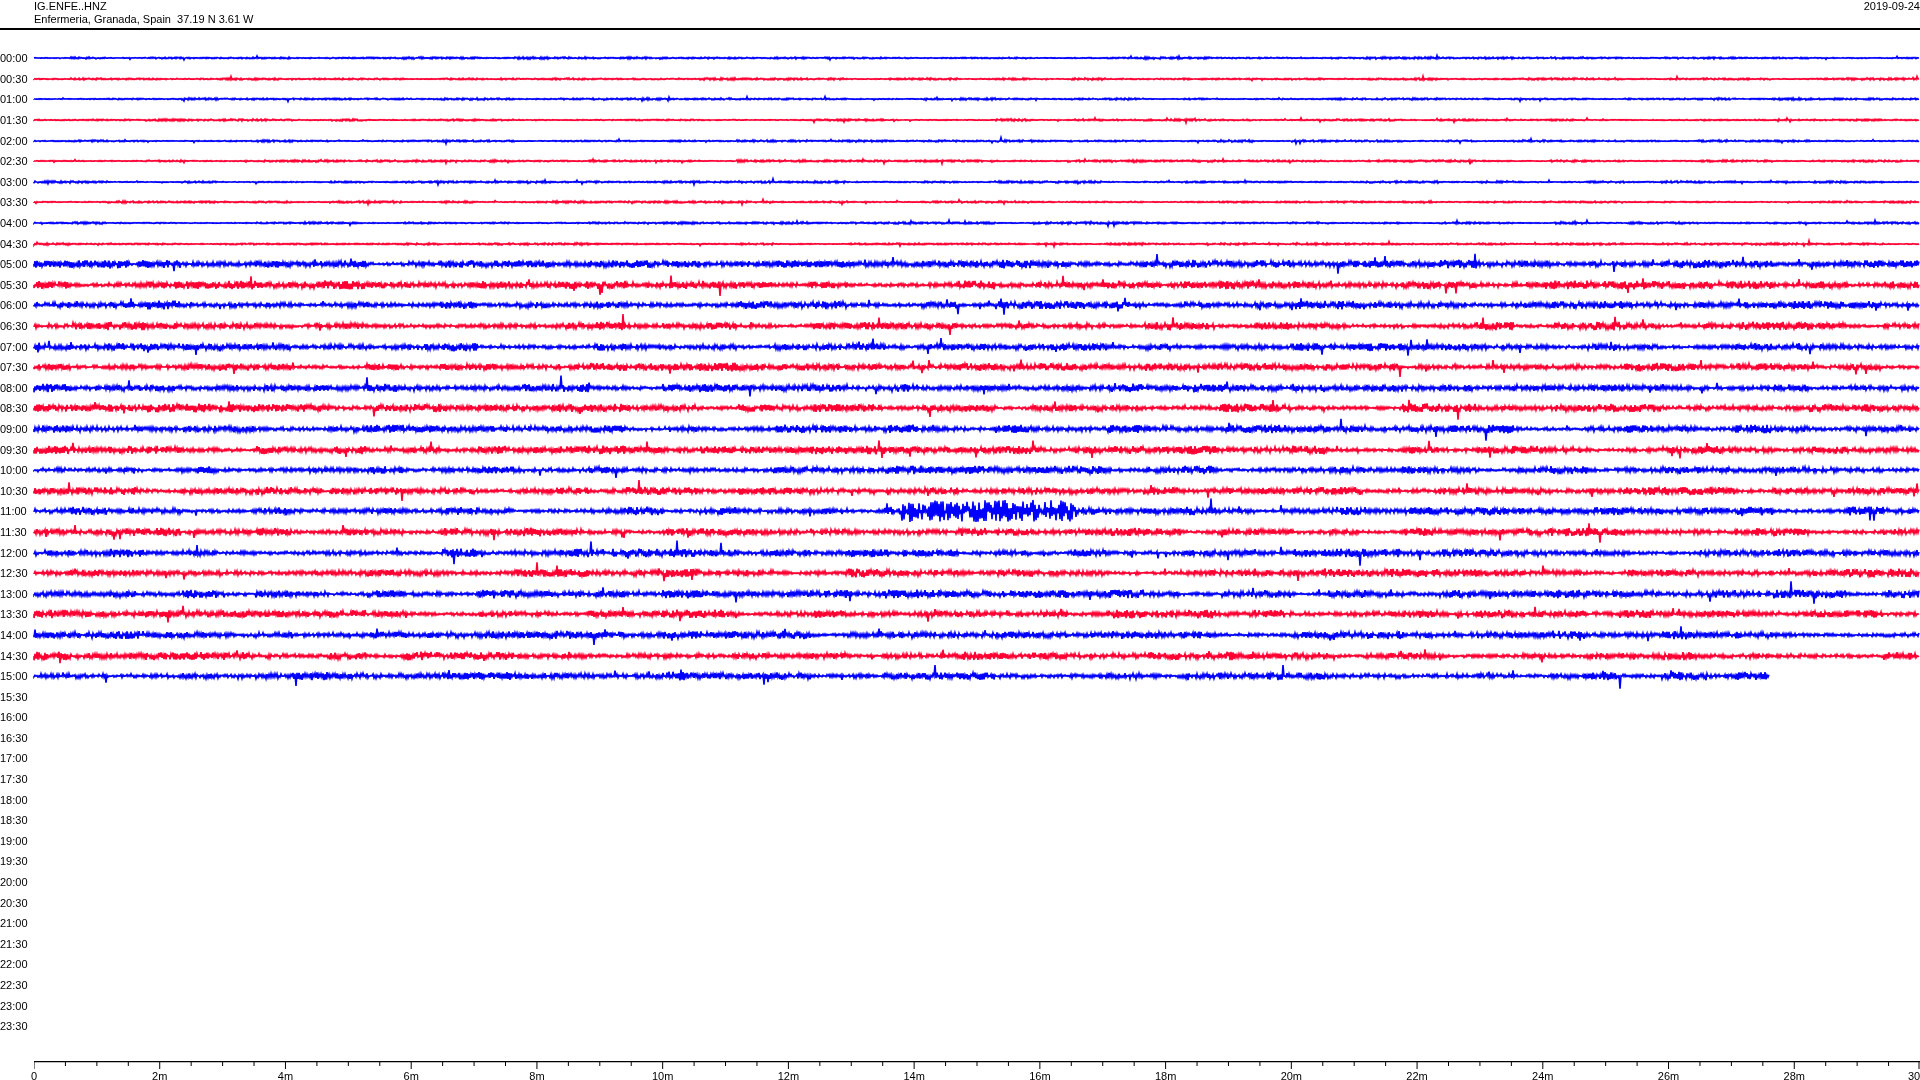  I want to click on axis-tick-label: 2m, so click(160, 1074).